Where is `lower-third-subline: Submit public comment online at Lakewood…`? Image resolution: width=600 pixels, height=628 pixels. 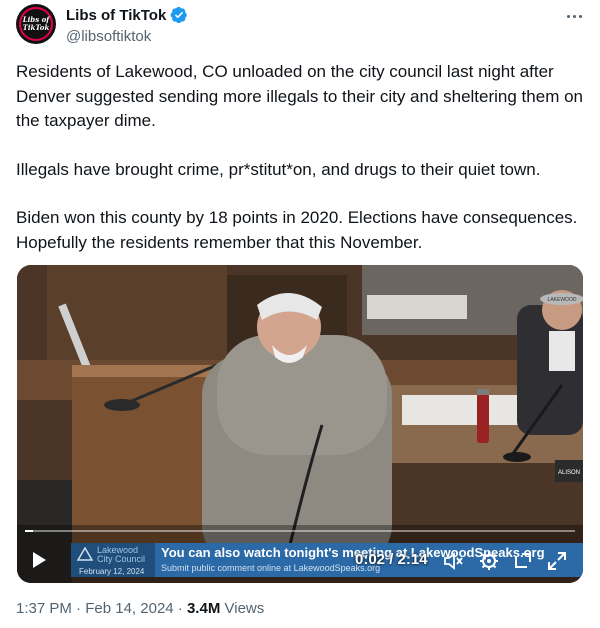
lower-third-subline: Submit public comment online at Lakewood… is located at coordinates (271, 568).